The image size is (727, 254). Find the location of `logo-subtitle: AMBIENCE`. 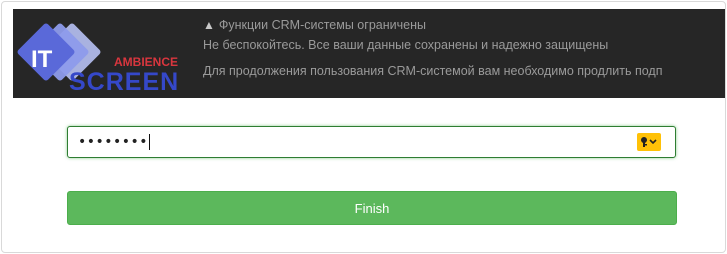

logo-subtitle: AMBIENCE is located at coordinates (146, 62).